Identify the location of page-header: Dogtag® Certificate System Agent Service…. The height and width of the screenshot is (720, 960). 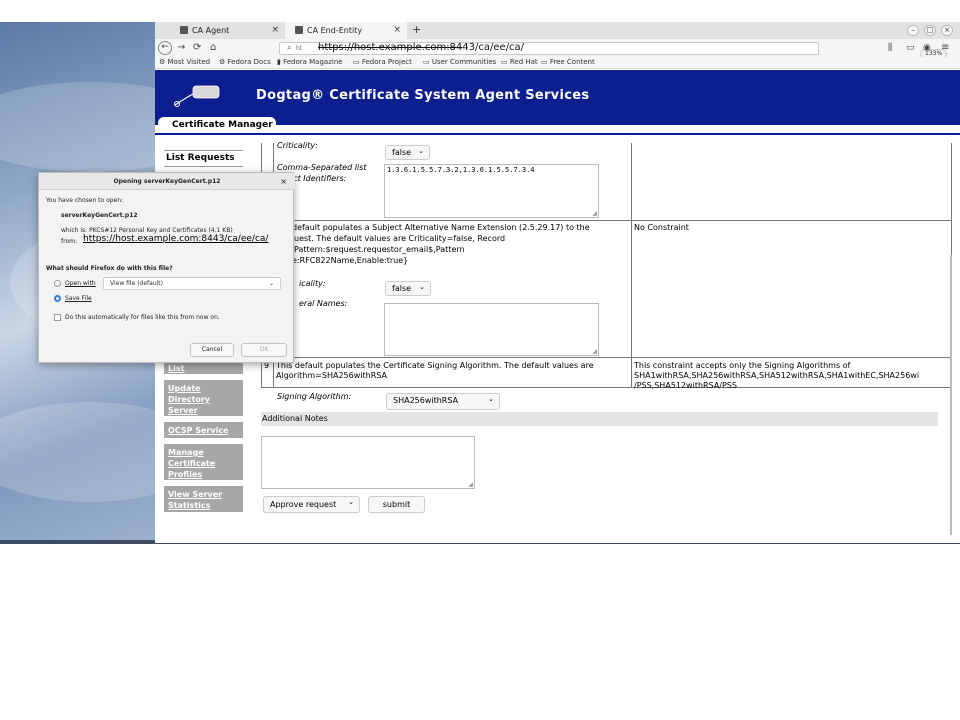
(557, 102).